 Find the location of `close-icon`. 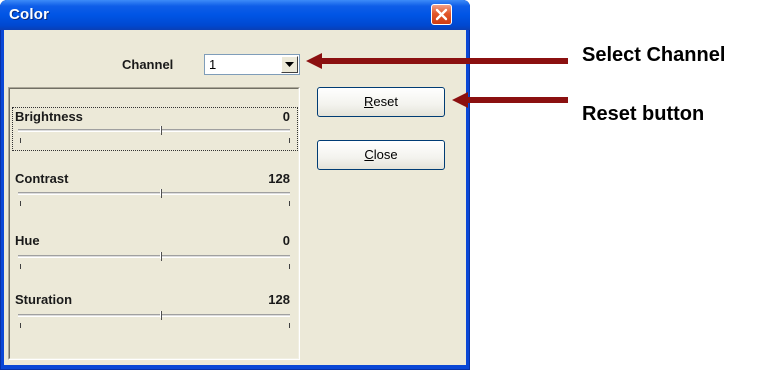

close-icon is located at coordinates (441, 14).